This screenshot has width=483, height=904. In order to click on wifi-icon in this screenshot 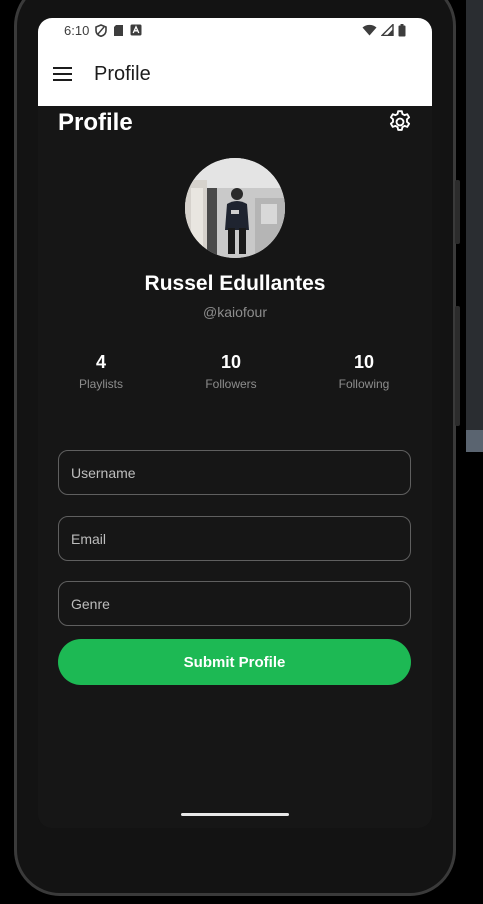, I will do `click(369, 30)`.